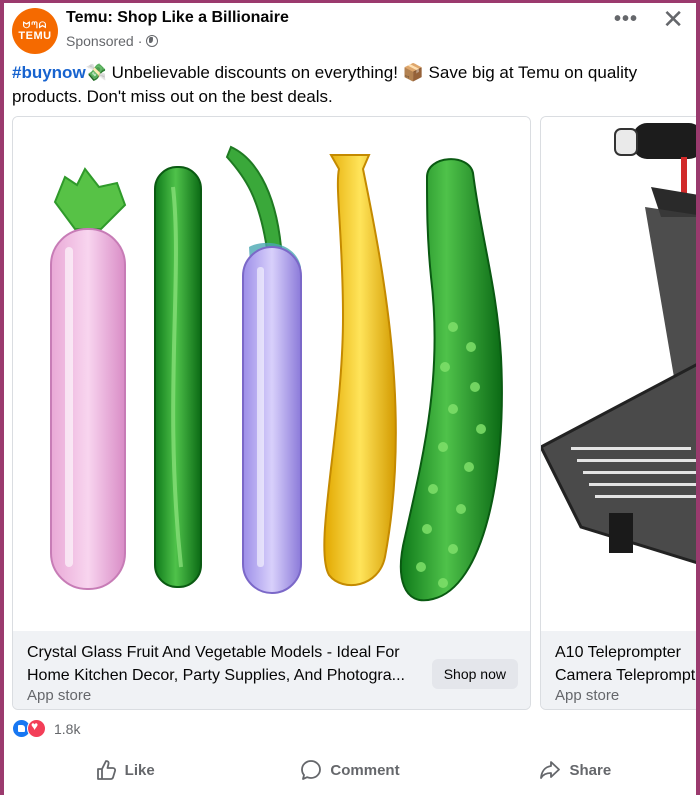  Describe the element at coordinates (626, 19) in the screenshot. I see `more-options-icon: •••` at that location.